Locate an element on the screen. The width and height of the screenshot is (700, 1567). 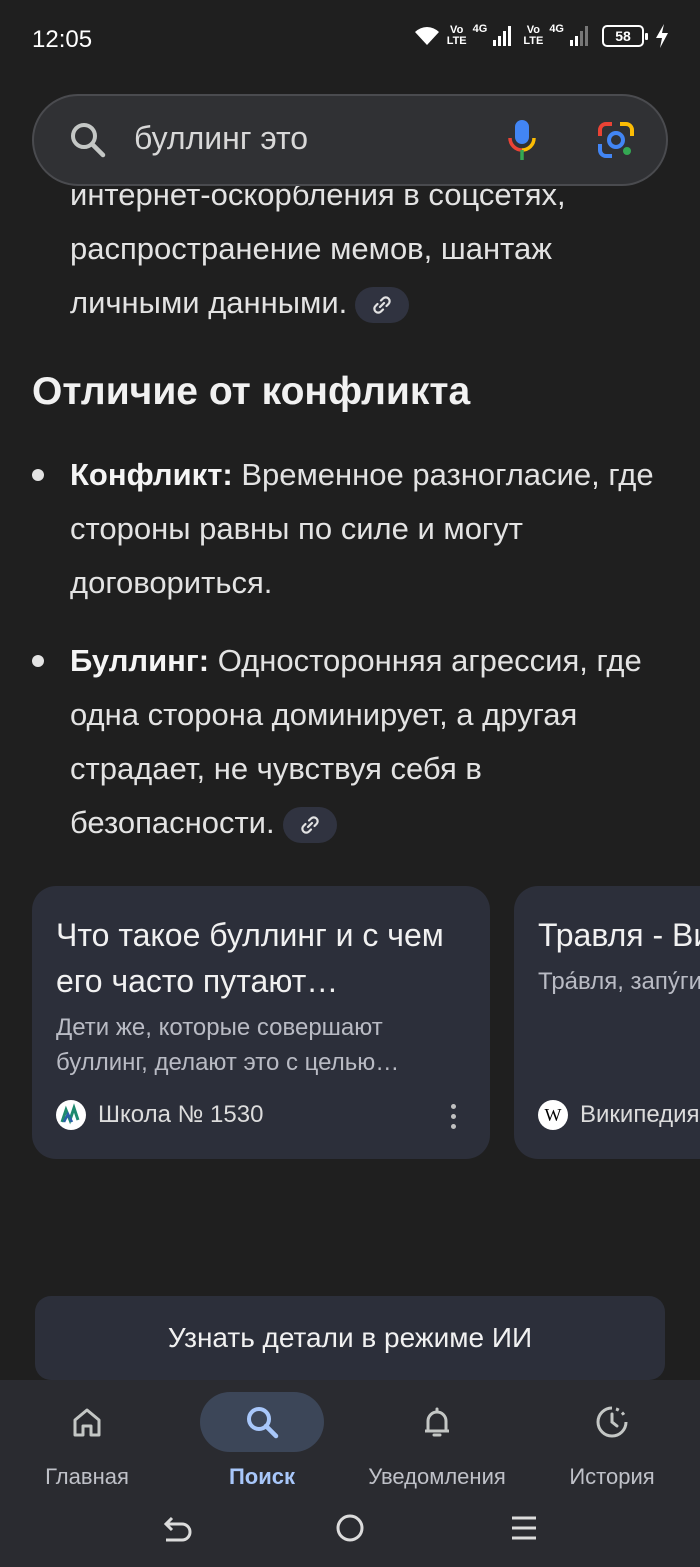
card-source-name: Википедия is located at coordinates (640, 1114).